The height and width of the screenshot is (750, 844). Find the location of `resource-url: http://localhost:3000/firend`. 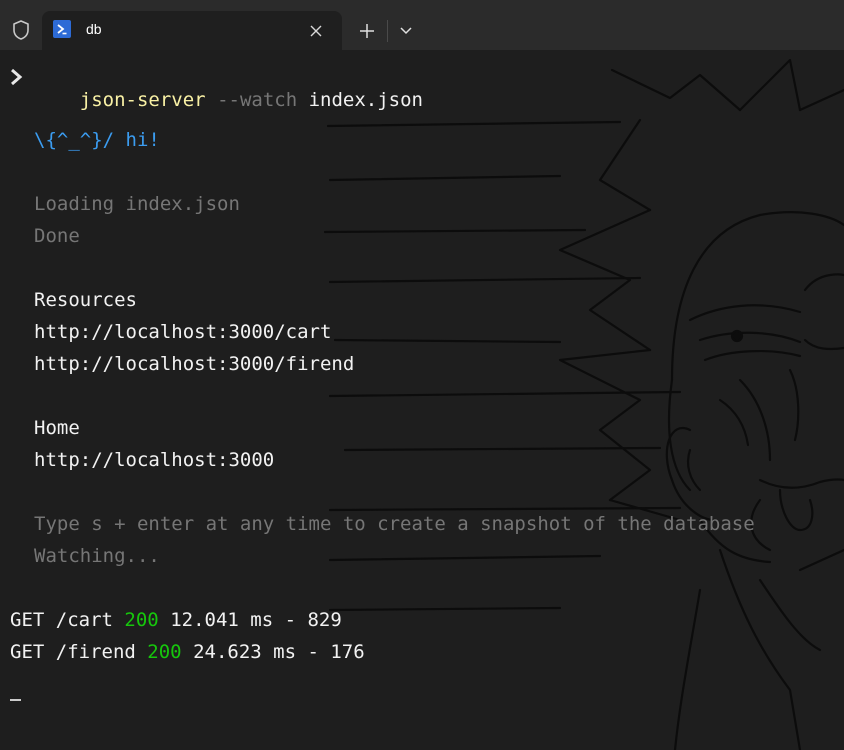

resource-url: http://localhost:3000/firend is located at coordinates (194, 364).